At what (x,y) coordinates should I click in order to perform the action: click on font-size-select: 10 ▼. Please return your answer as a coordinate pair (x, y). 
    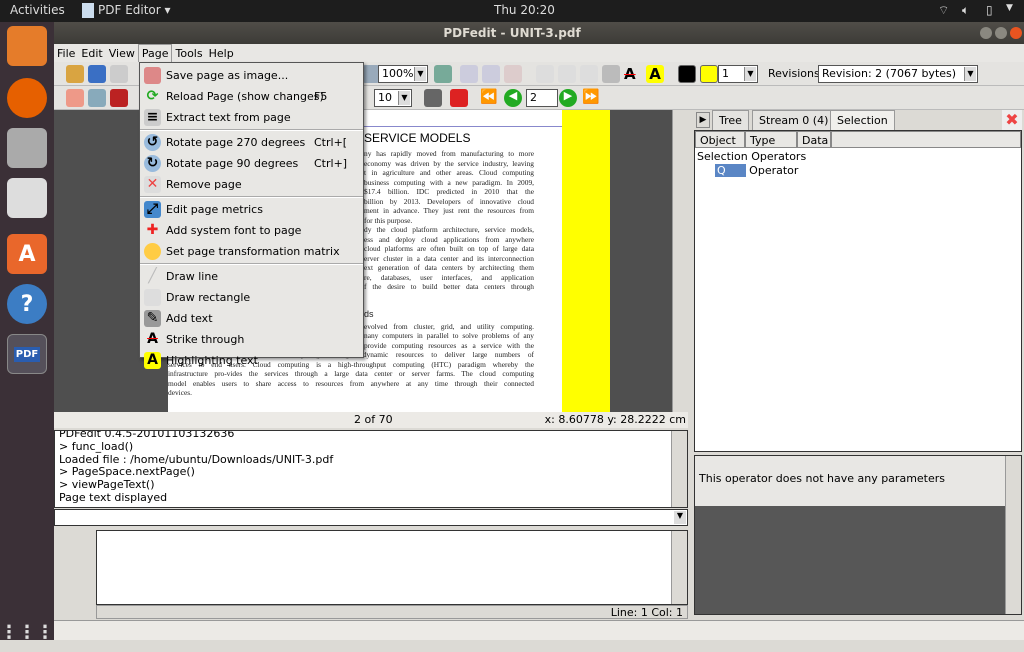
    Looking at the image, I should click on (393, 98).